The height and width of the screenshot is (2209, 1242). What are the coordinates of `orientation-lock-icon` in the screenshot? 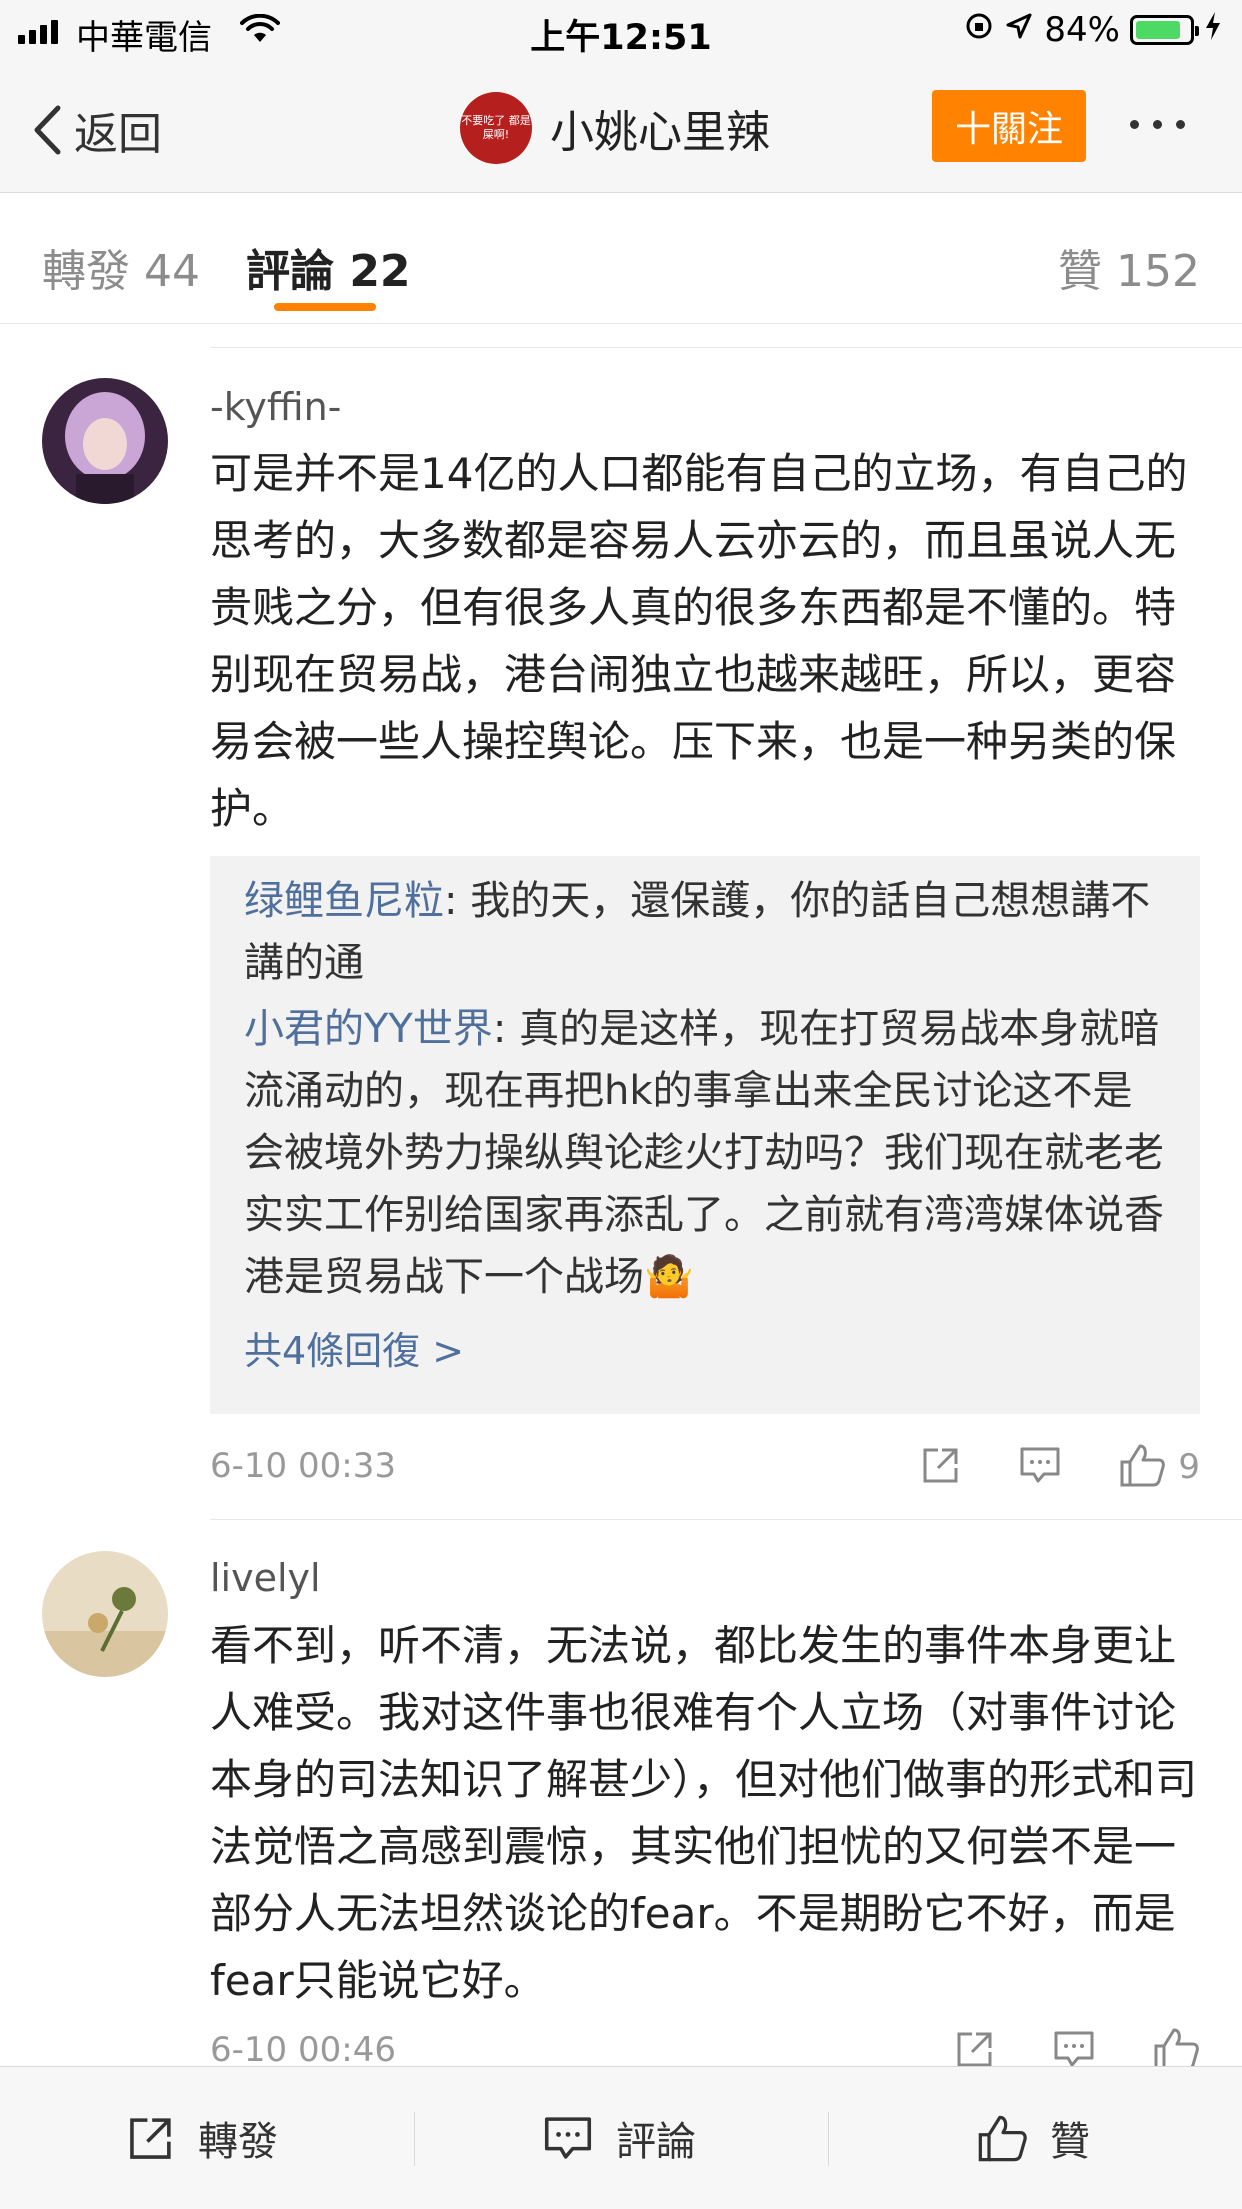 It's located at (979, 30).